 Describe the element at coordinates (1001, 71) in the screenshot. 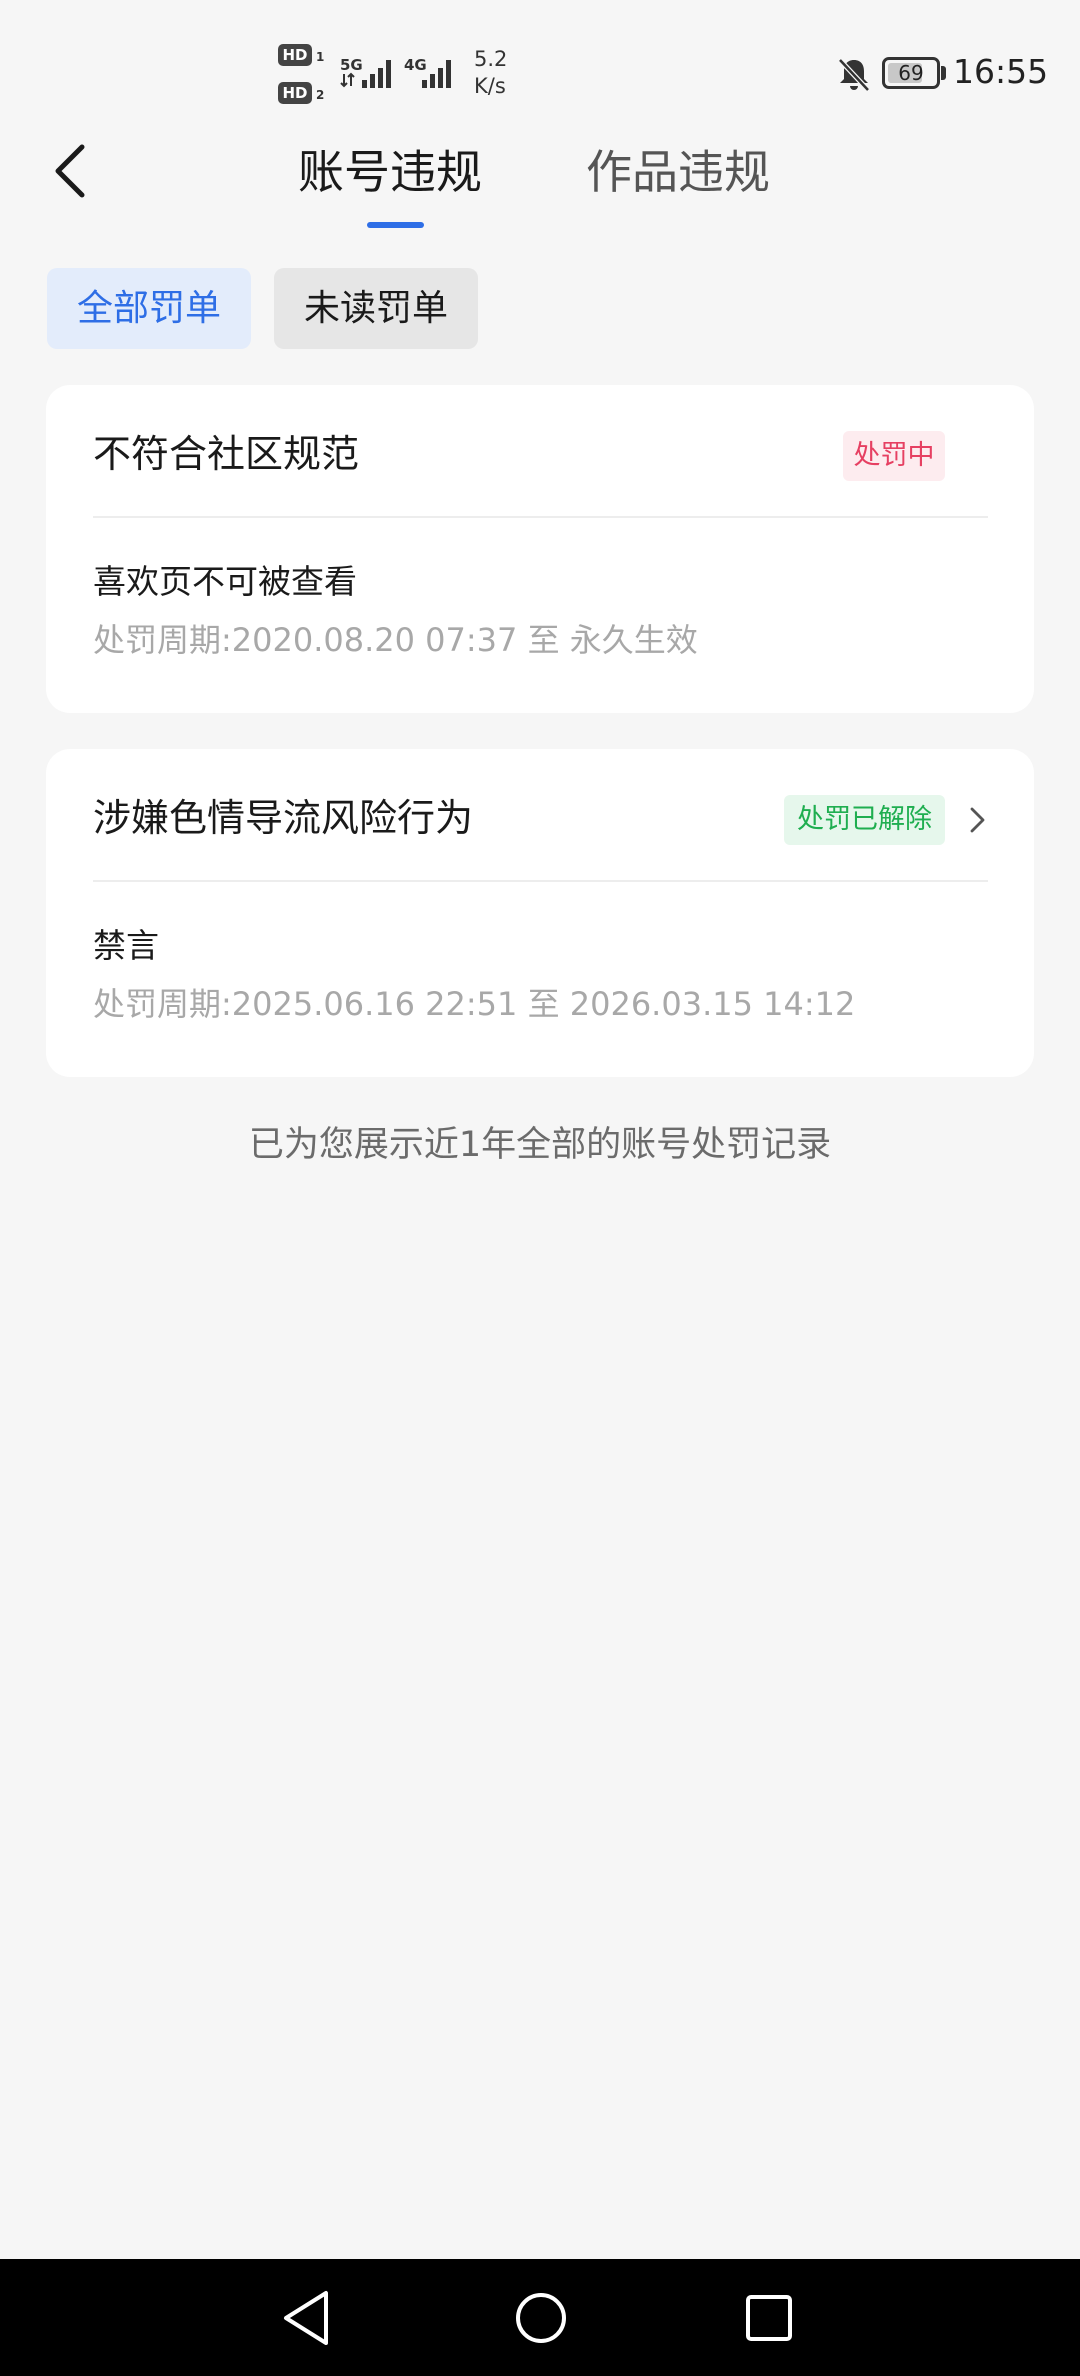

I see `clock: 16:55` at that location.